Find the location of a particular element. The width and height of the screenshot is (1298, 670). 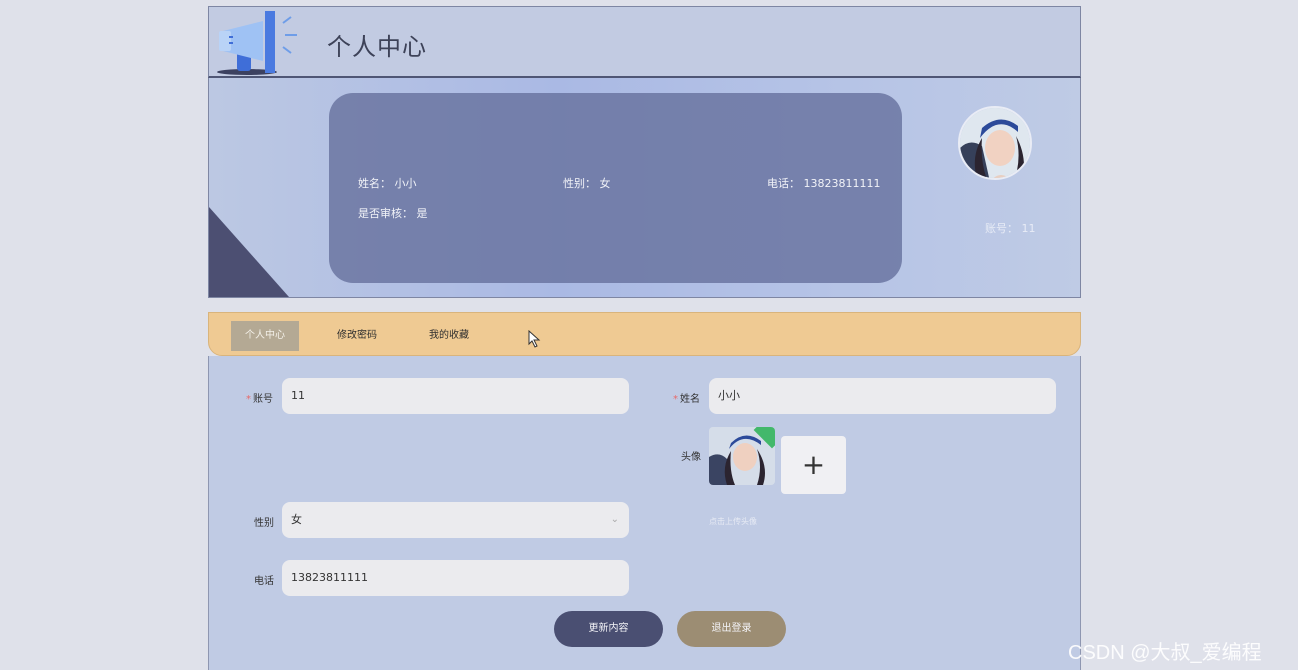

page-title: 个人中心 is located at coordinates (377, 47).